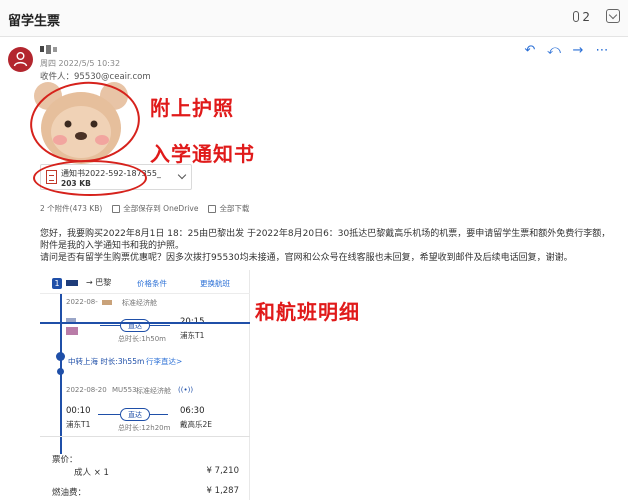  What do you see at coordinates (192, 108) in the screenshot?
I see `annotation-passport: 附上护照` at bounding box center [192, 108].